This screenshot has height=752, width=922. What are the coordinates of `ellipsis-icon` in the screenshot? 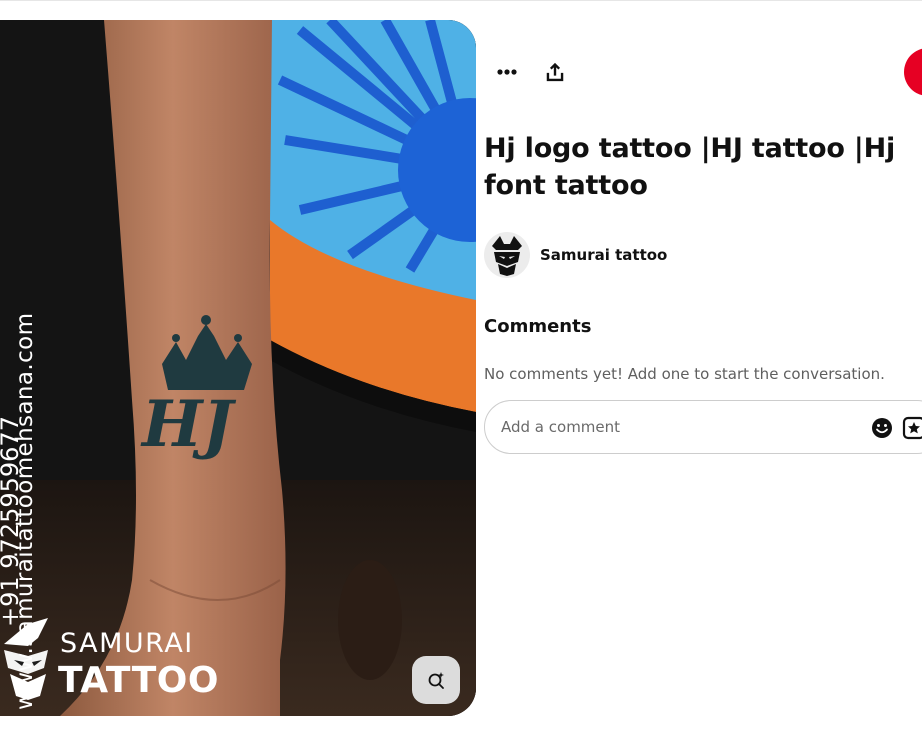 It's located at (507, 72).